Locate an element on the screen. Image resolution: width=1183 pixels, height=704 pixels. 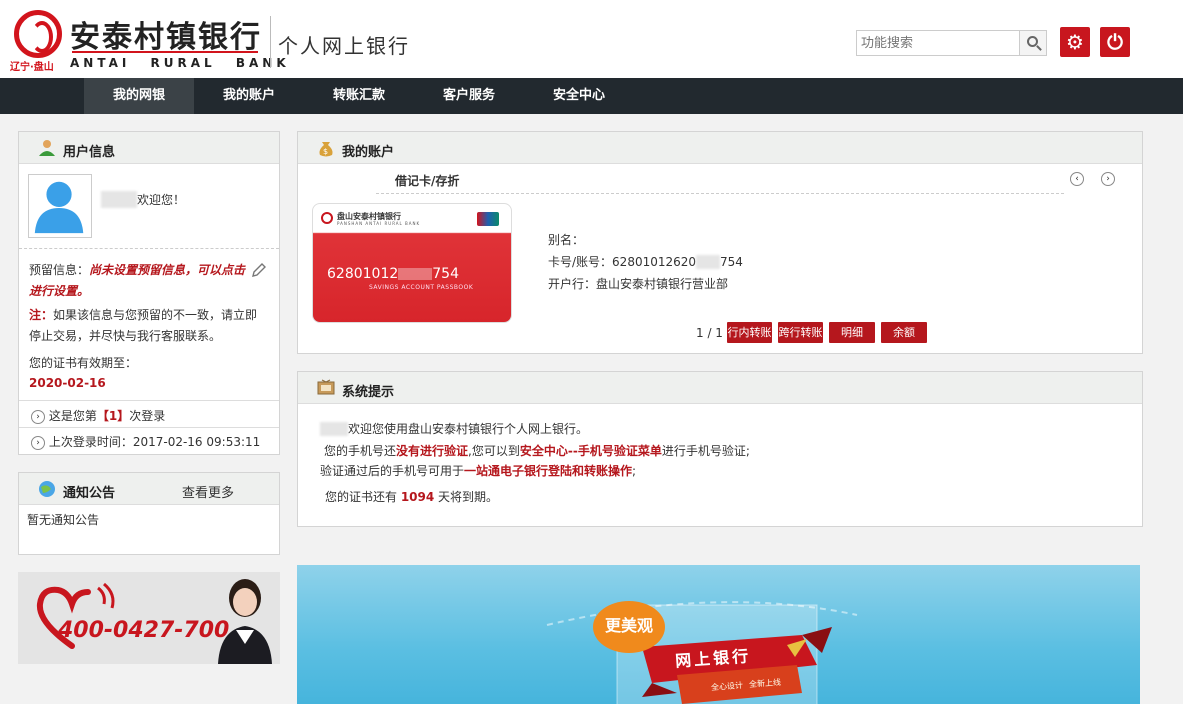
unionpay-icon is located at coordinates (488, 219).